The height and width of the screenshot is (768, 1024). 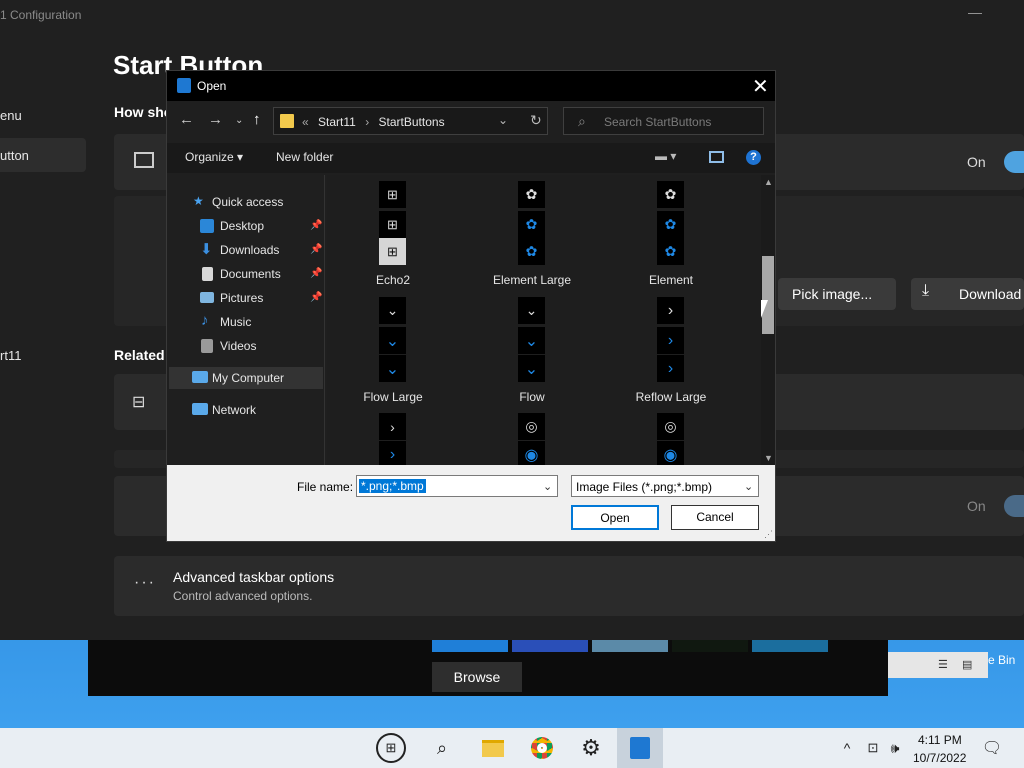 What do you see at coordinates (214, 157) in the screenshot?
I see `organize-button: Organize ▾` at bounding box center [214, 157].